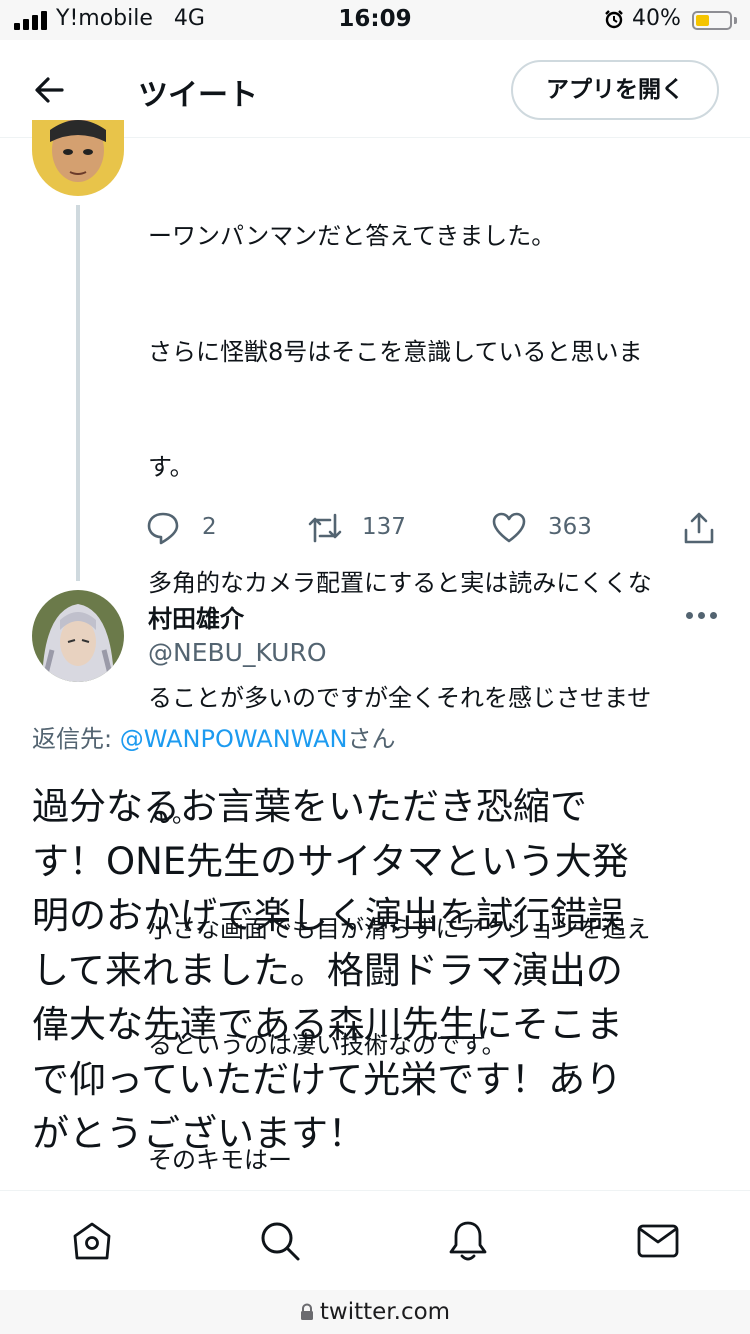  Describe the element at coordinates (78, 158) in the screenshot. I see `previous-tweet-avatar` at that location.